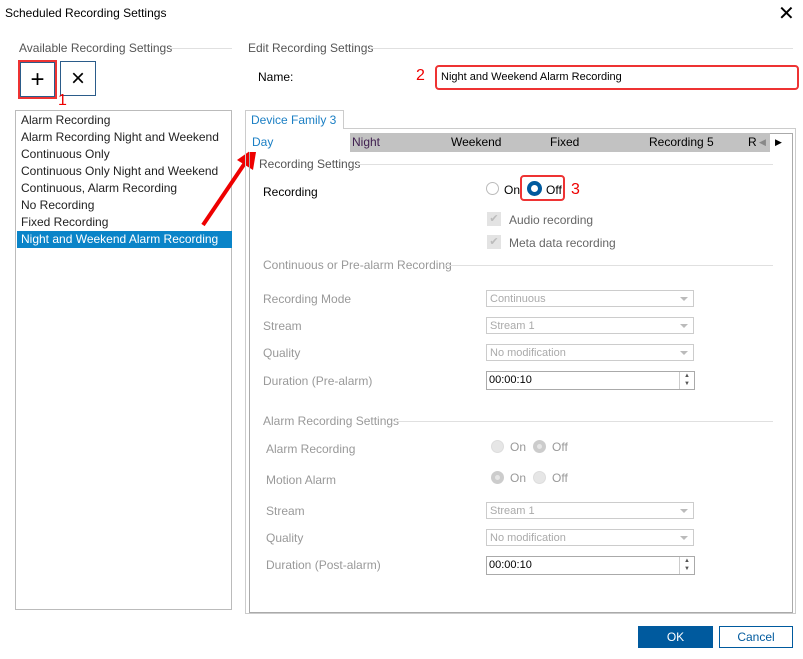 The width and height of the screenshot is (803, 659). I want to click on tab-day: Day, so click(299, 142).